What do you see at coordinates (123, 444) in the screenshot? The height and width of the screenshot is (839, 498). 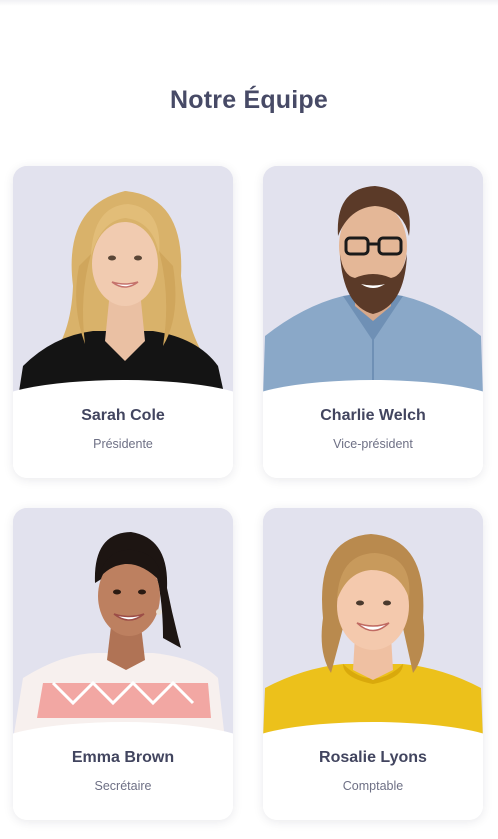 I see `member-role: Présidente` at bounding box center [123, 444].